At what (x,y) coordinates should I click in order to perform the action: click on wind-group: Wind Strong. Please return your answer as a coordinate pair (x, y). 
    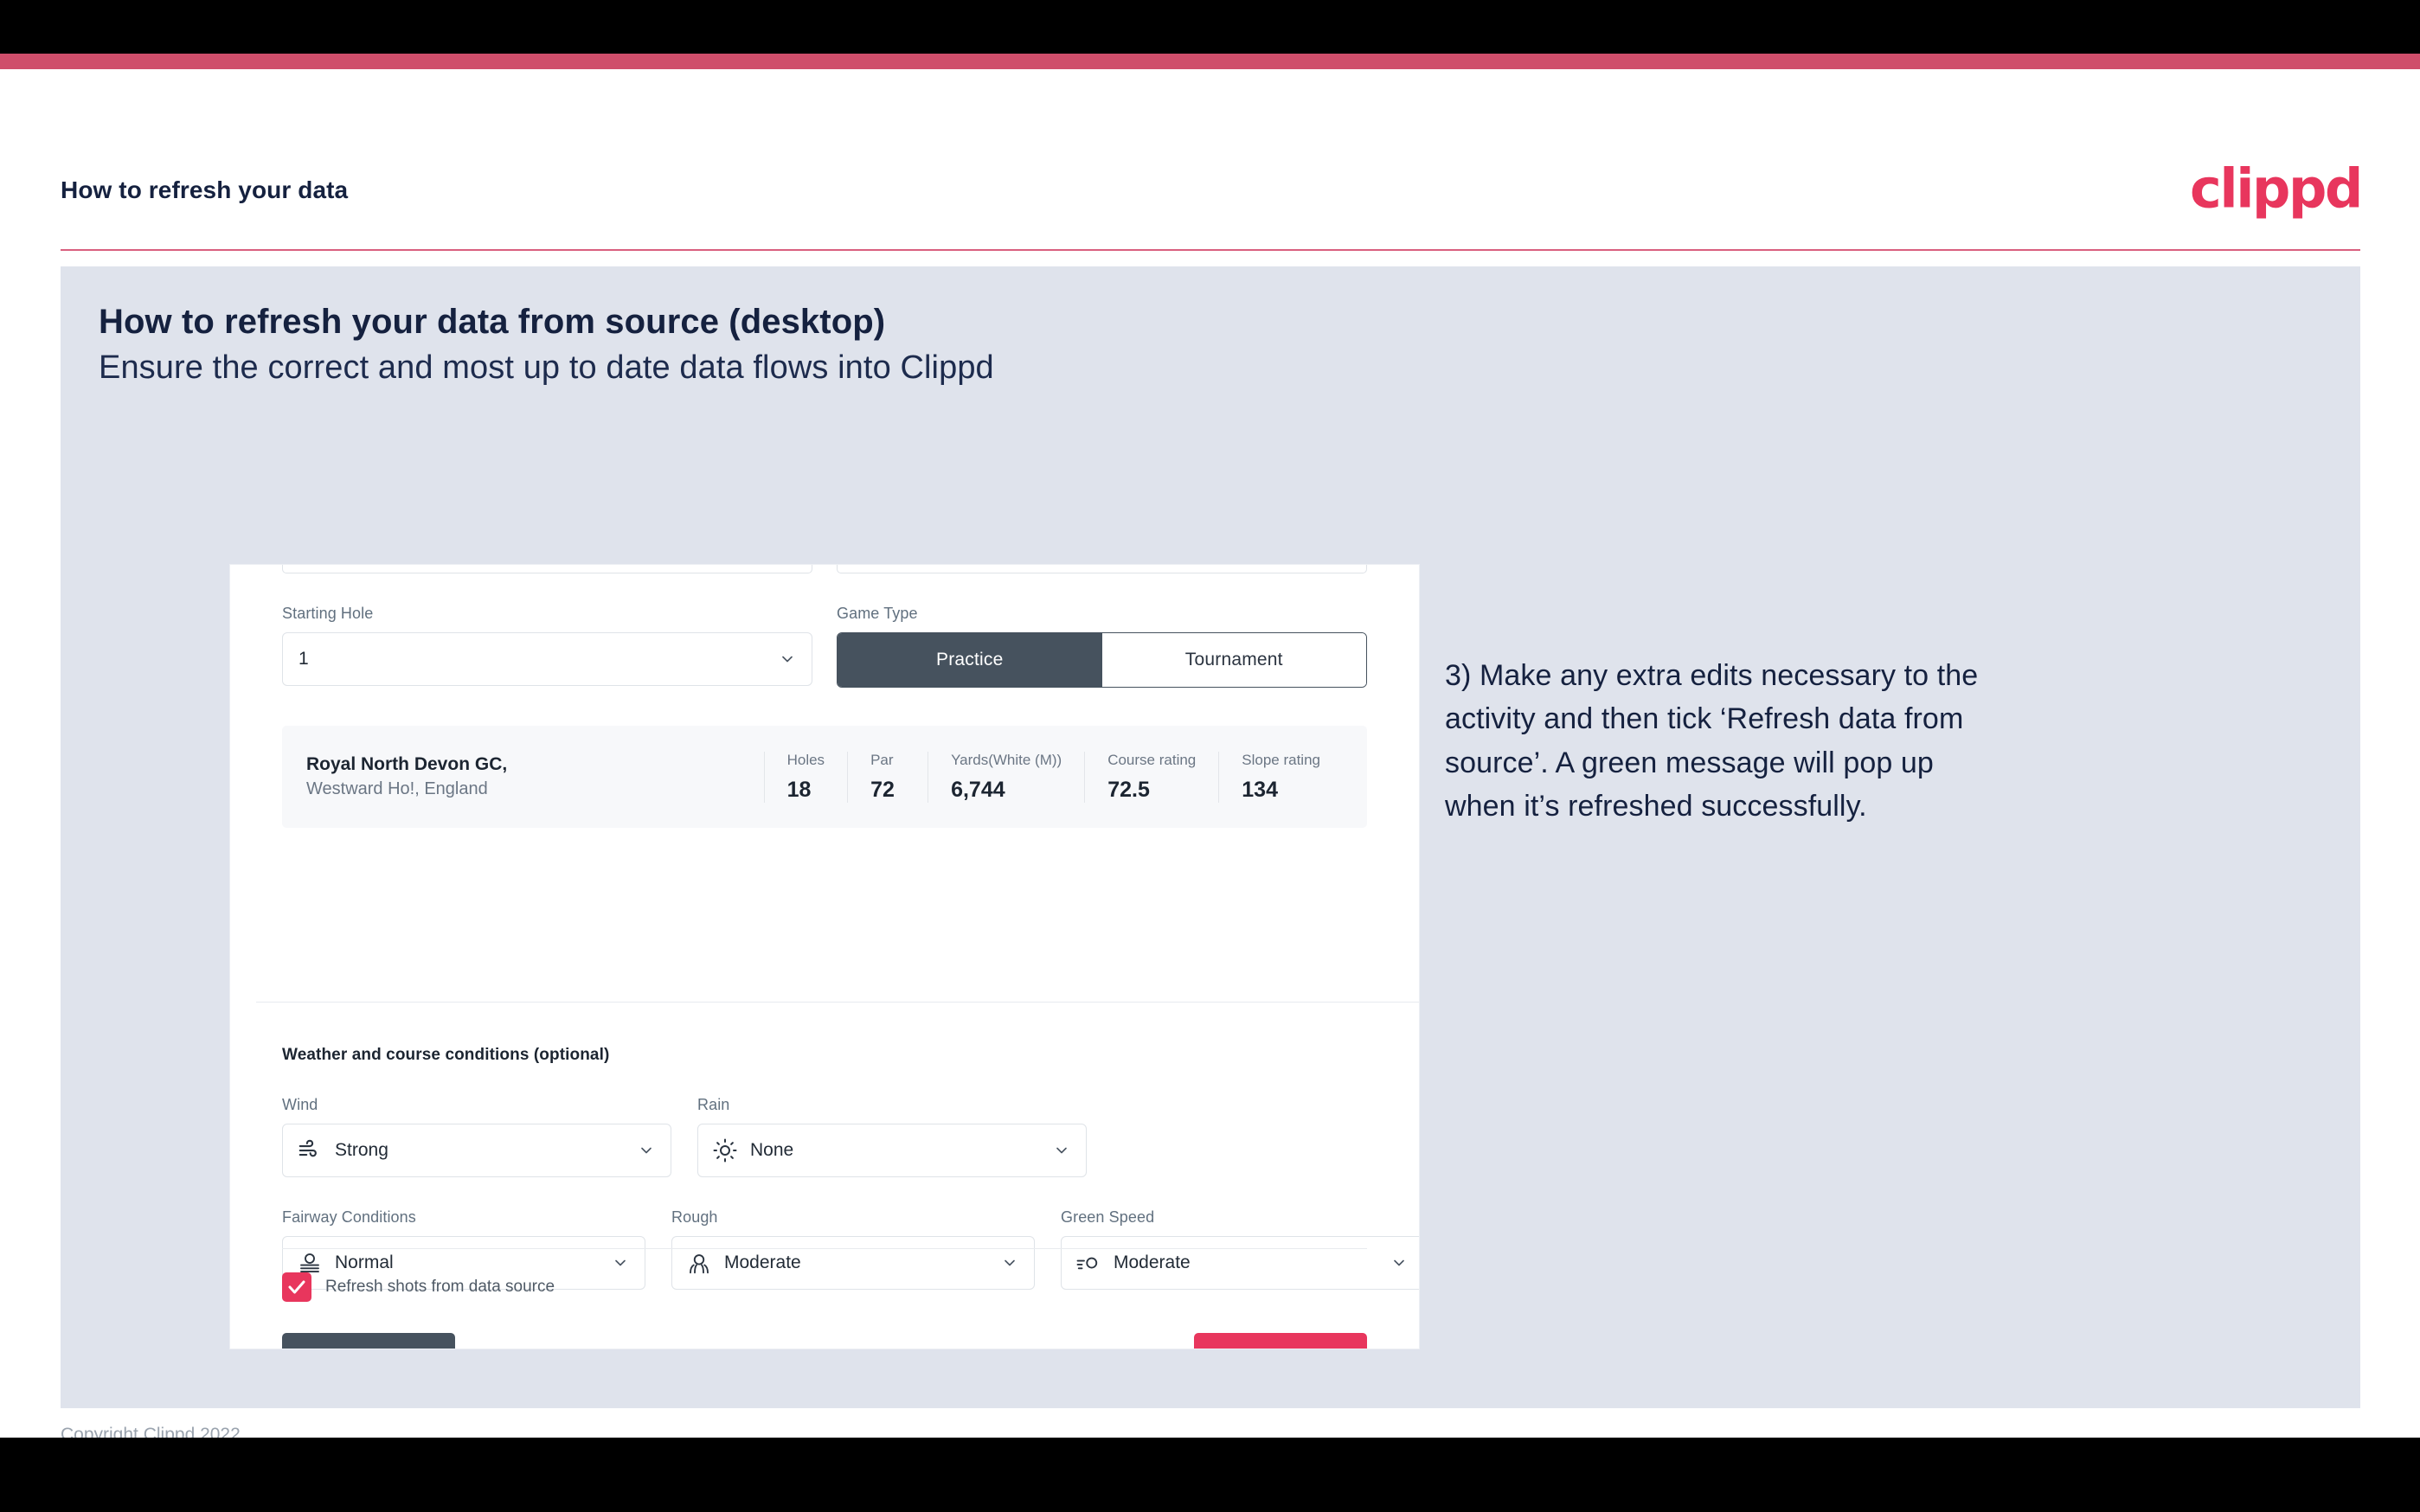
    Looking at the image, I should click on (476, 1136).